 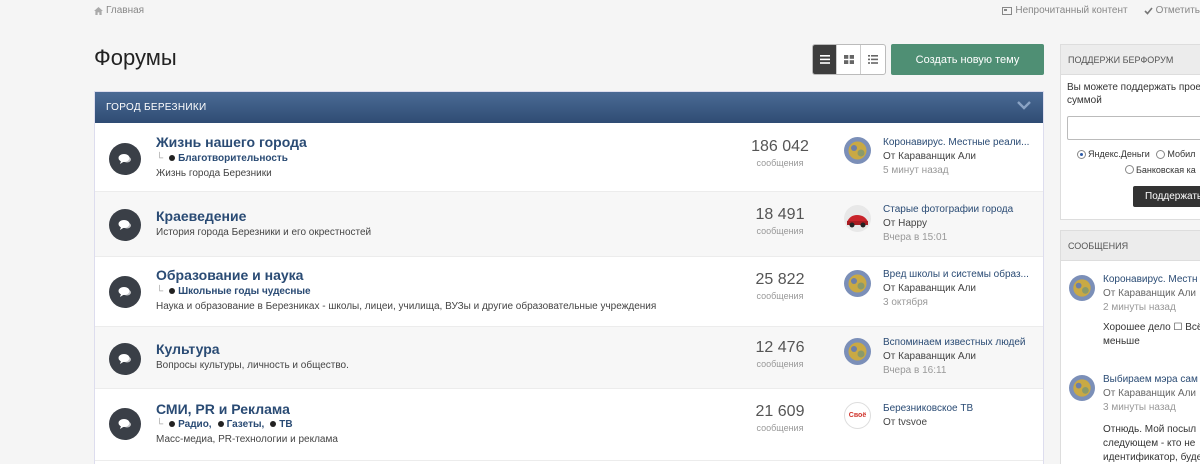 I want to click on forum-title: СМИ, PR и Реклама, so click(x=223, y=409).